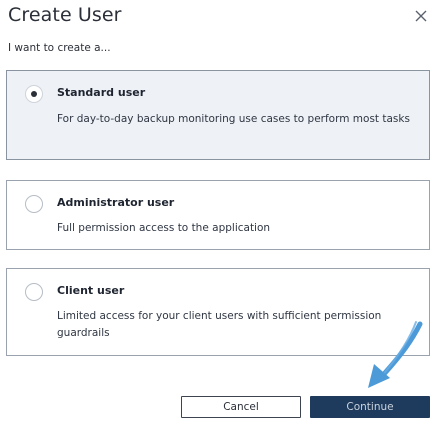  I want to click on radio-standard-user, so click(34, 94).